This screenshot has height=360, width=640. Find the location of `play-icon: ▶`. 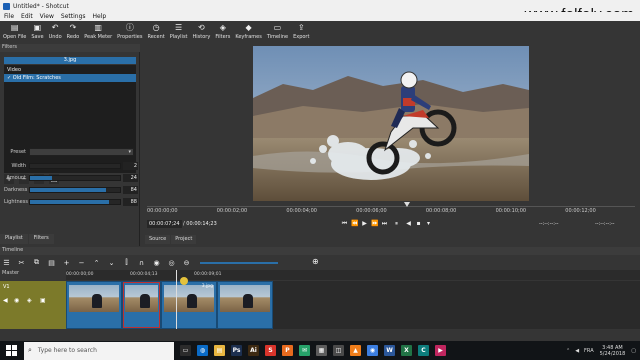

play-icon: ▶ is located at coordinates (364, 224).